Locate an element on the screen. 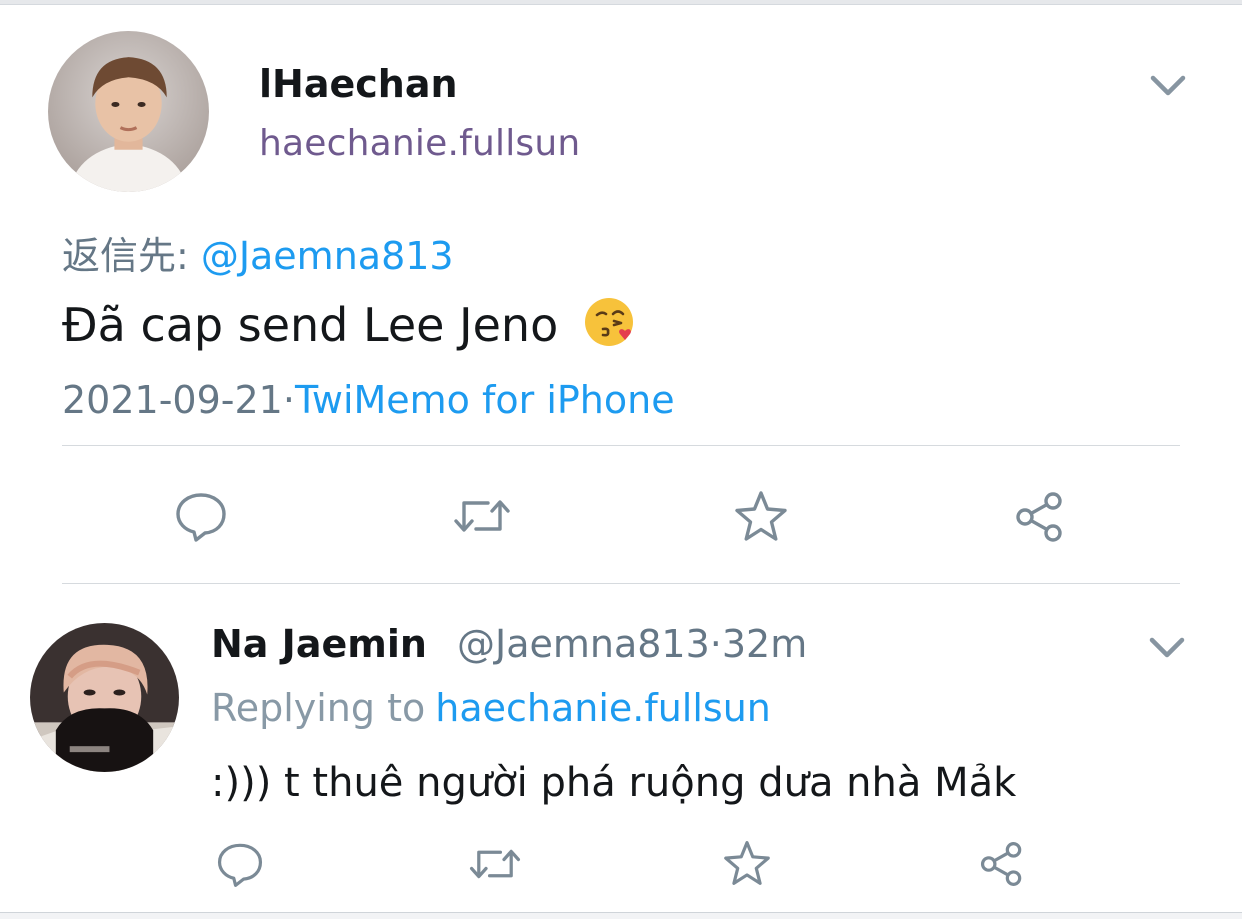 The image size is (1242, 919). tweet-meta: 2021-09-21·TwiMemo for iPhone is located at coordinates (368, 400).